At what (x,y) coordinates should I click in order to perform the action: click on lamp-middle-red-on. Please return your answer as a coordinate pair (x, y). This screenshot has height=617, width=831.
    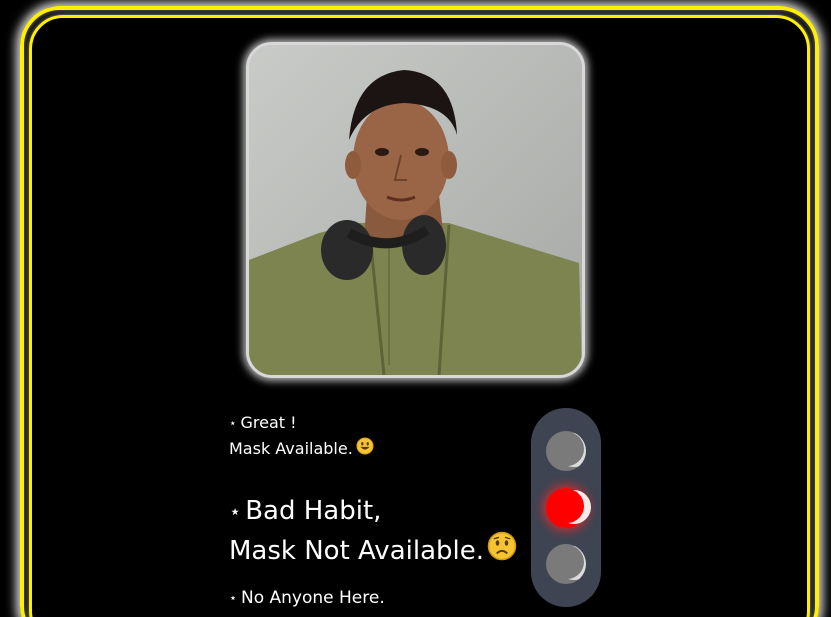
    Looking at the image, I should click on (566, 508).